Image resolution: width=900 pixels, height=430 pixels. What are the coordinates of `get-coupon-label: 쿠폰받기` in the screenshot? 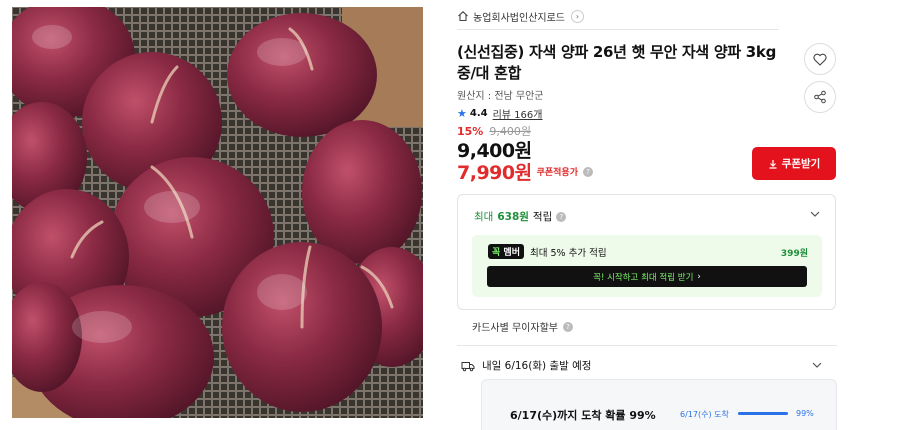 It's located at (801, 164).